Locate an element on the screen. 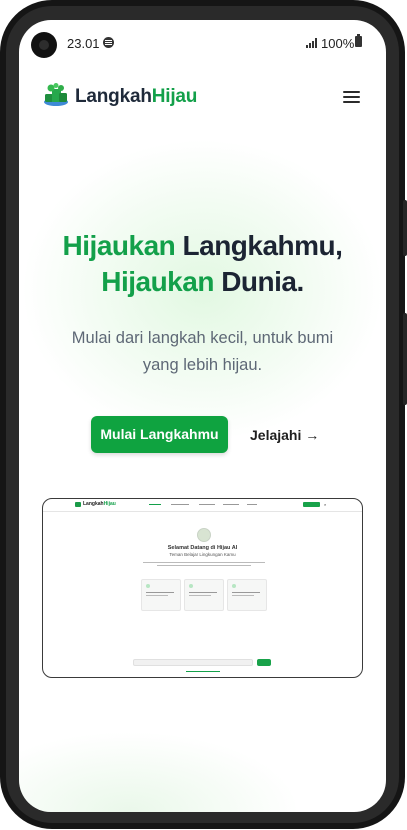  preview-welcome-subtitle: Teman Belajar Lingkungan Kamu is located at coordinates (202, 554).